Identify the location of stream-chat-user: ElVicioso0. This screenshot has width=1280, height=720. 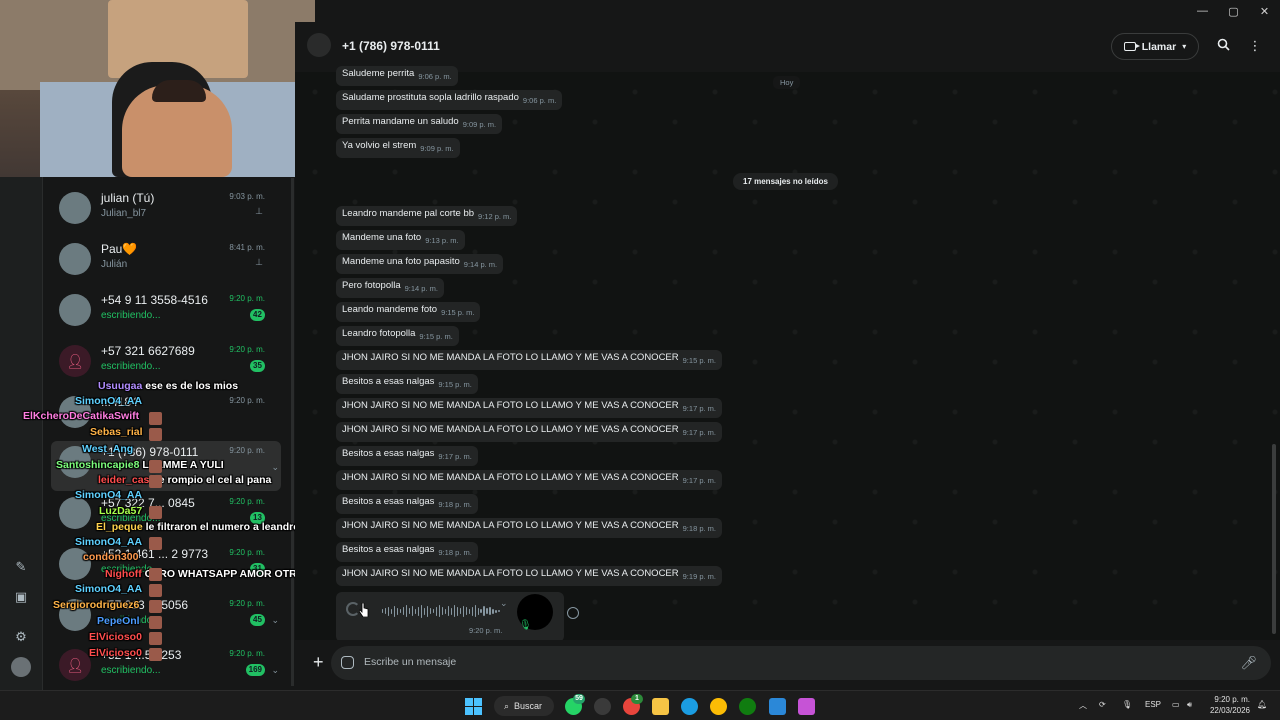
(115, 637).